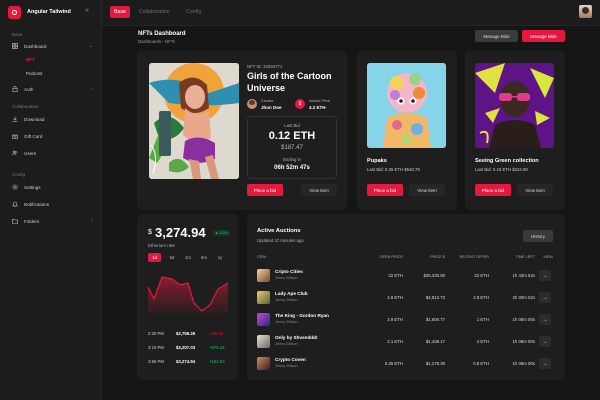 The image size is (600, 400). Describe the element at coordinates (474, 257) in the screenshot. I see `column-header-recent-offer: RECENT OFFER` at that location.